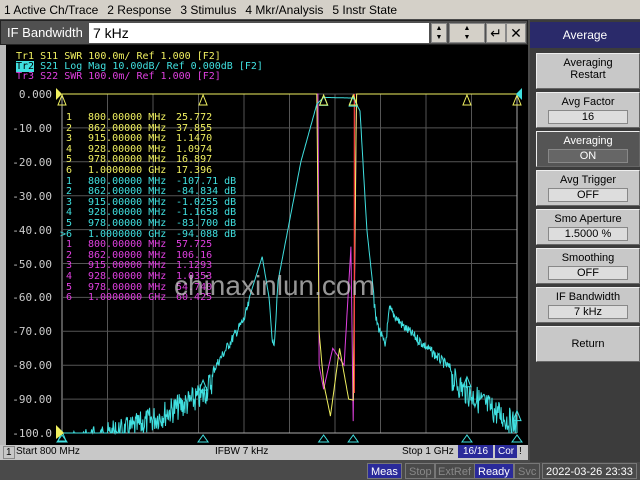  What do you see at coordinates (520, 451) in the screenshot?
I see `warning-flag: !` at bounding box center [520, 451].